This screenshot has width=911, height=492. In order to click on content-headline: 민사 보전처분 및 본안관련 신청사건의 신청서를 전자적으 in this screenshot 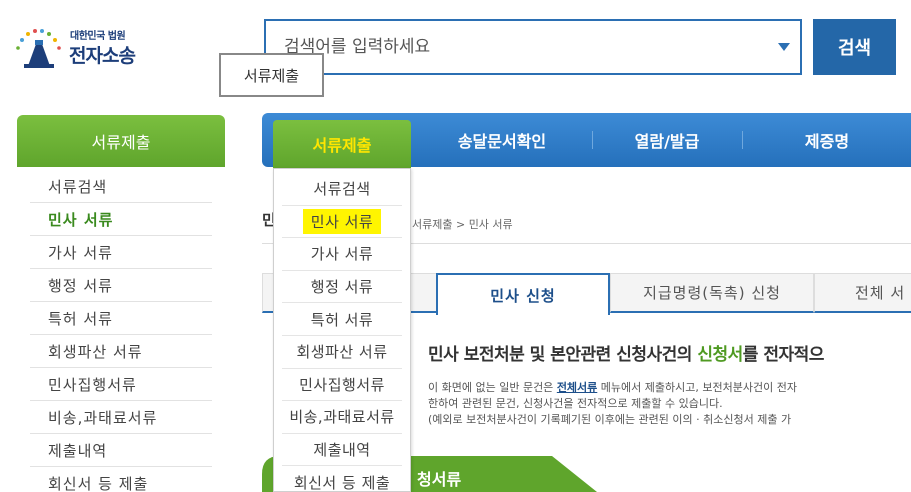, I will do `click(626, 352)`.